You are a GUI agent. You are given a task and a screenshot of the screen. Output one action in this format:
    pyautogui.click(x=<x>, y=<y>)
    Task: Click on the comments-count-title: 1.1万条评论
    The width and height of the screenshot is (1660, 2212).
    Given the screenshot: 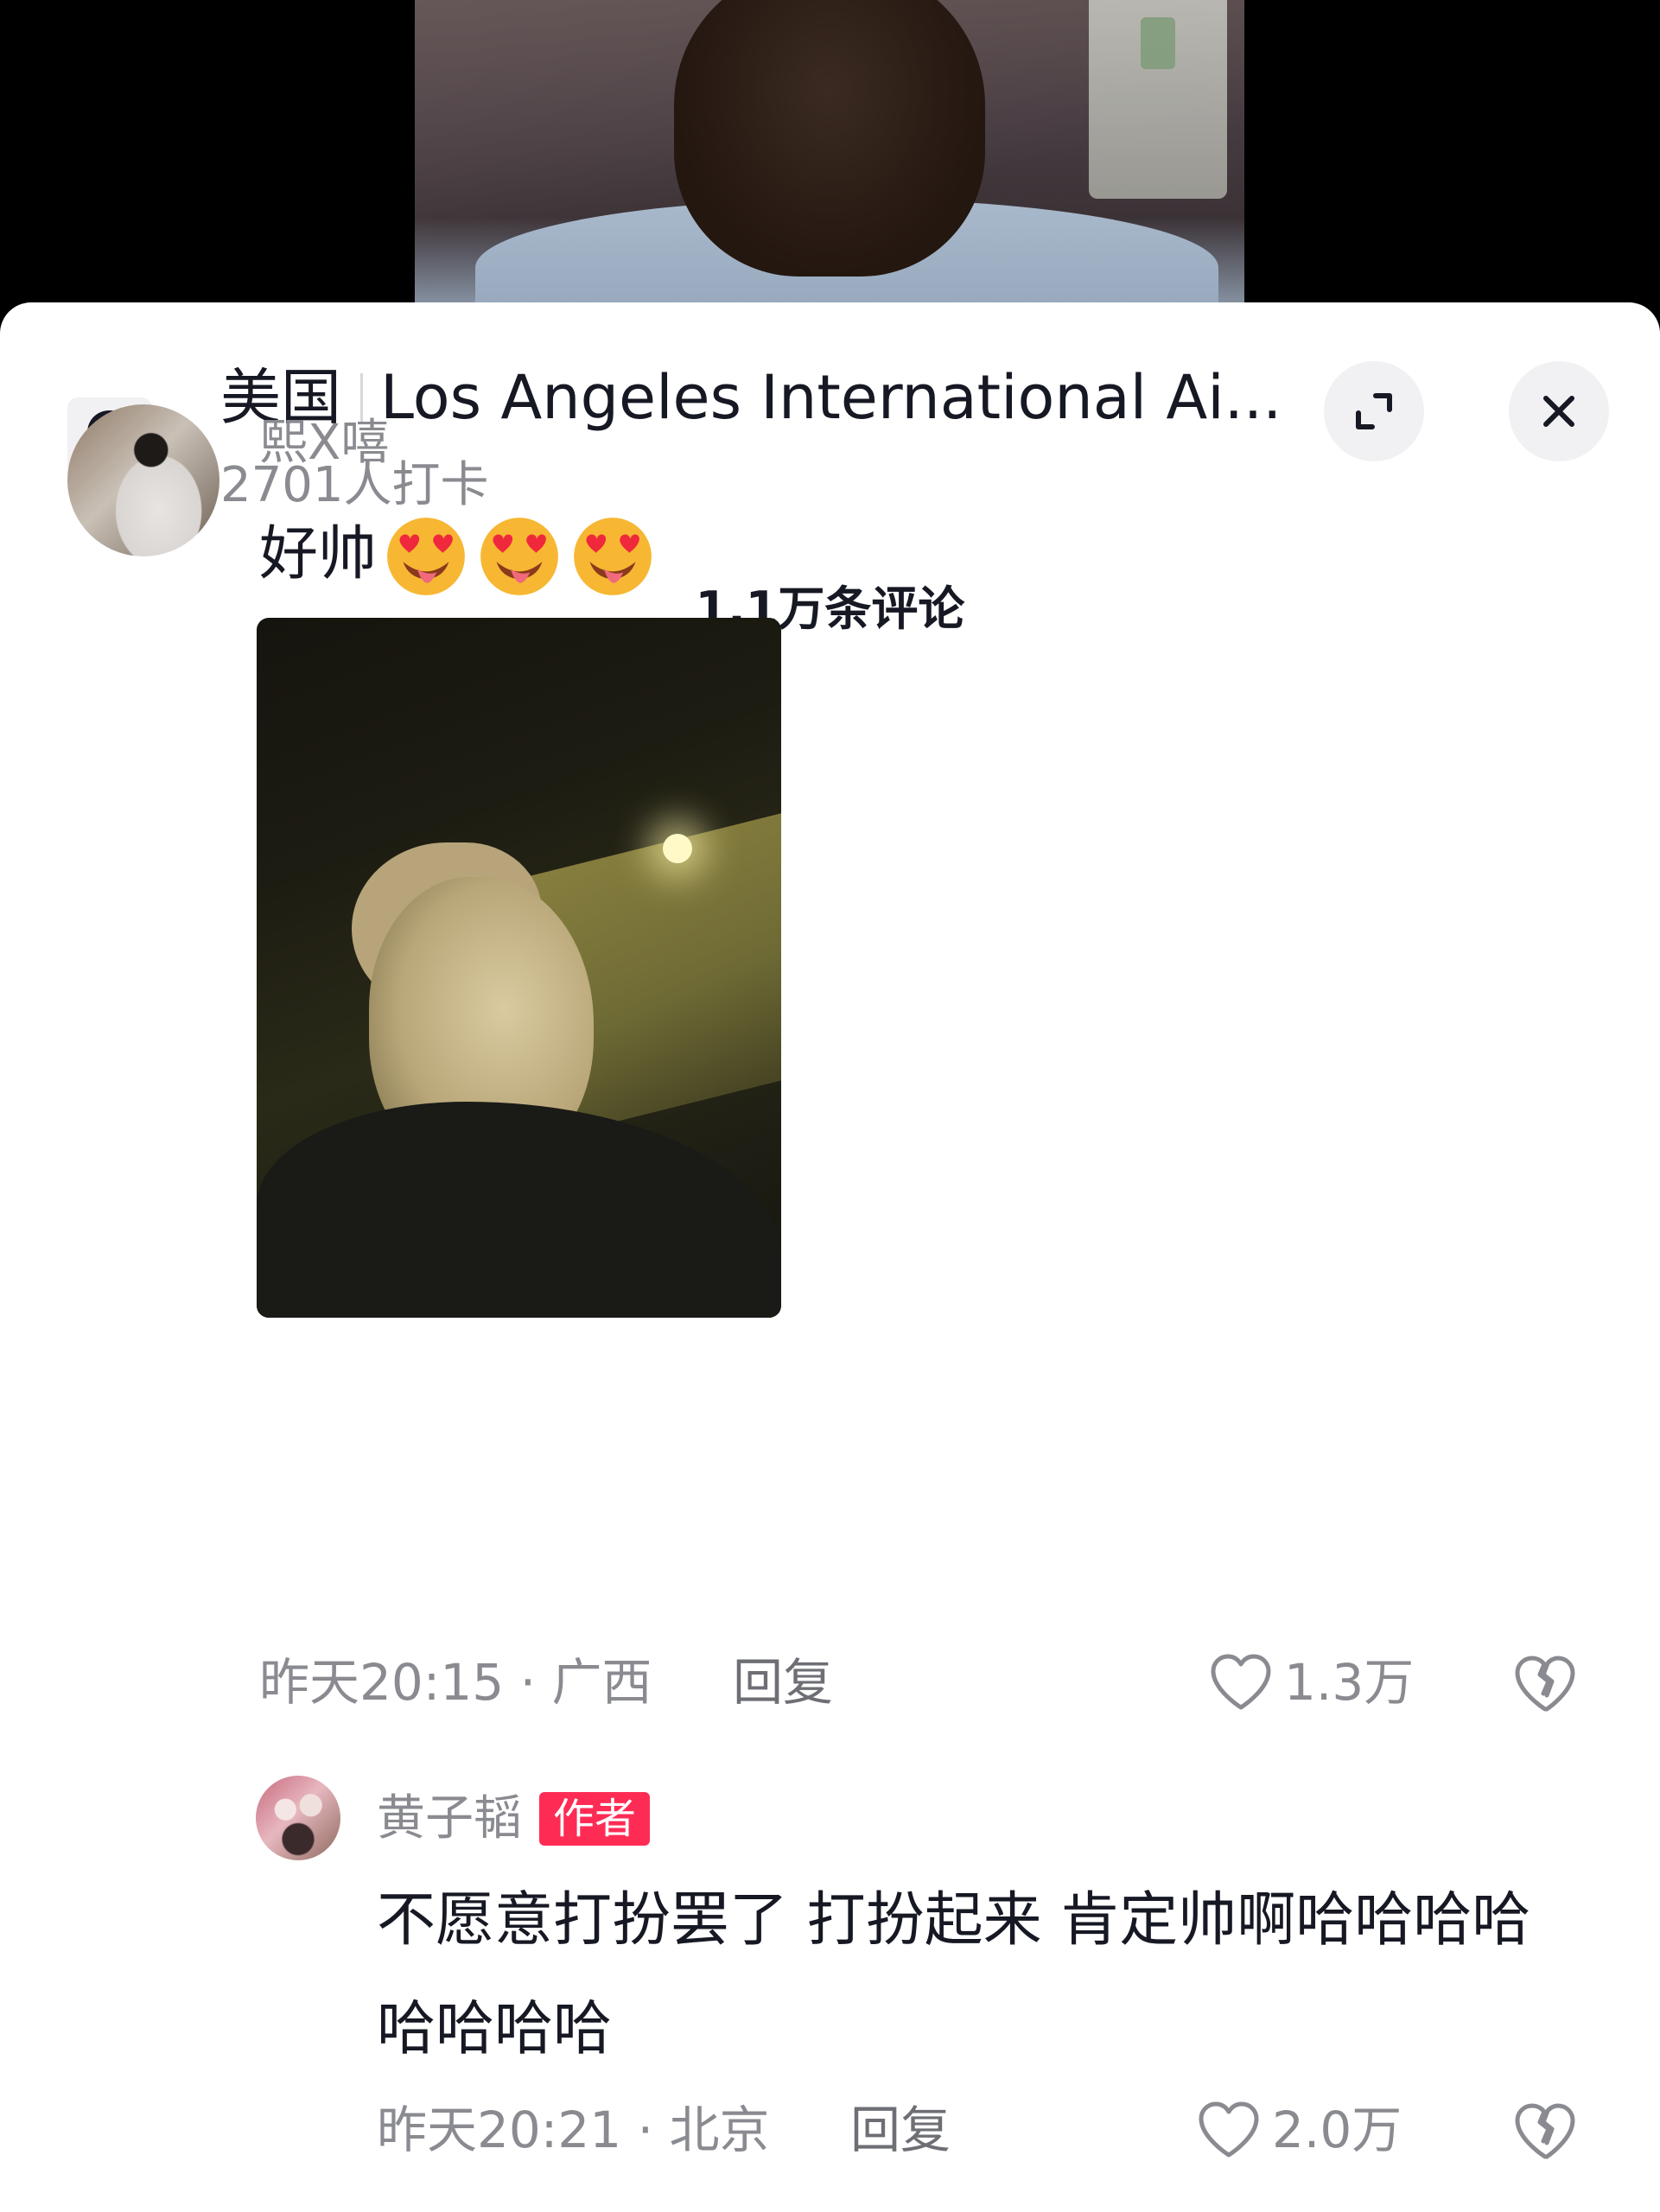 What is the action you would take?
    pyautogui.click(x=830, y=609)
    